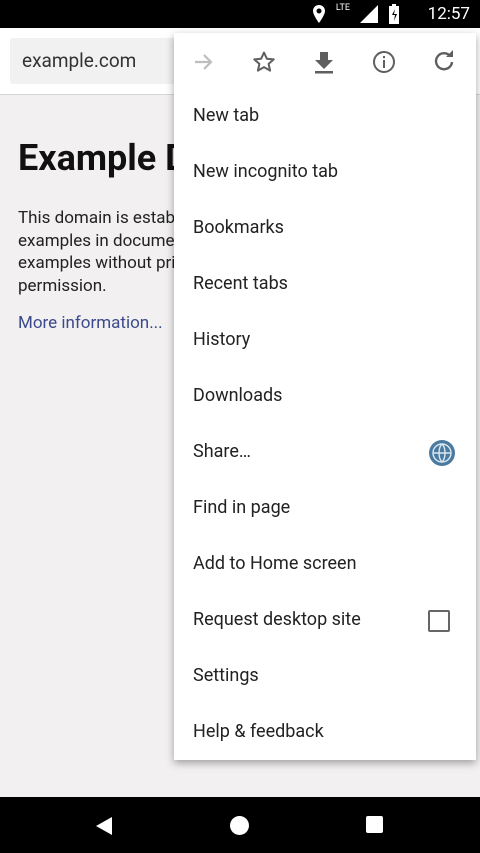 The image size is (480, 853). I want to click on back-icon, so click(104, 826).